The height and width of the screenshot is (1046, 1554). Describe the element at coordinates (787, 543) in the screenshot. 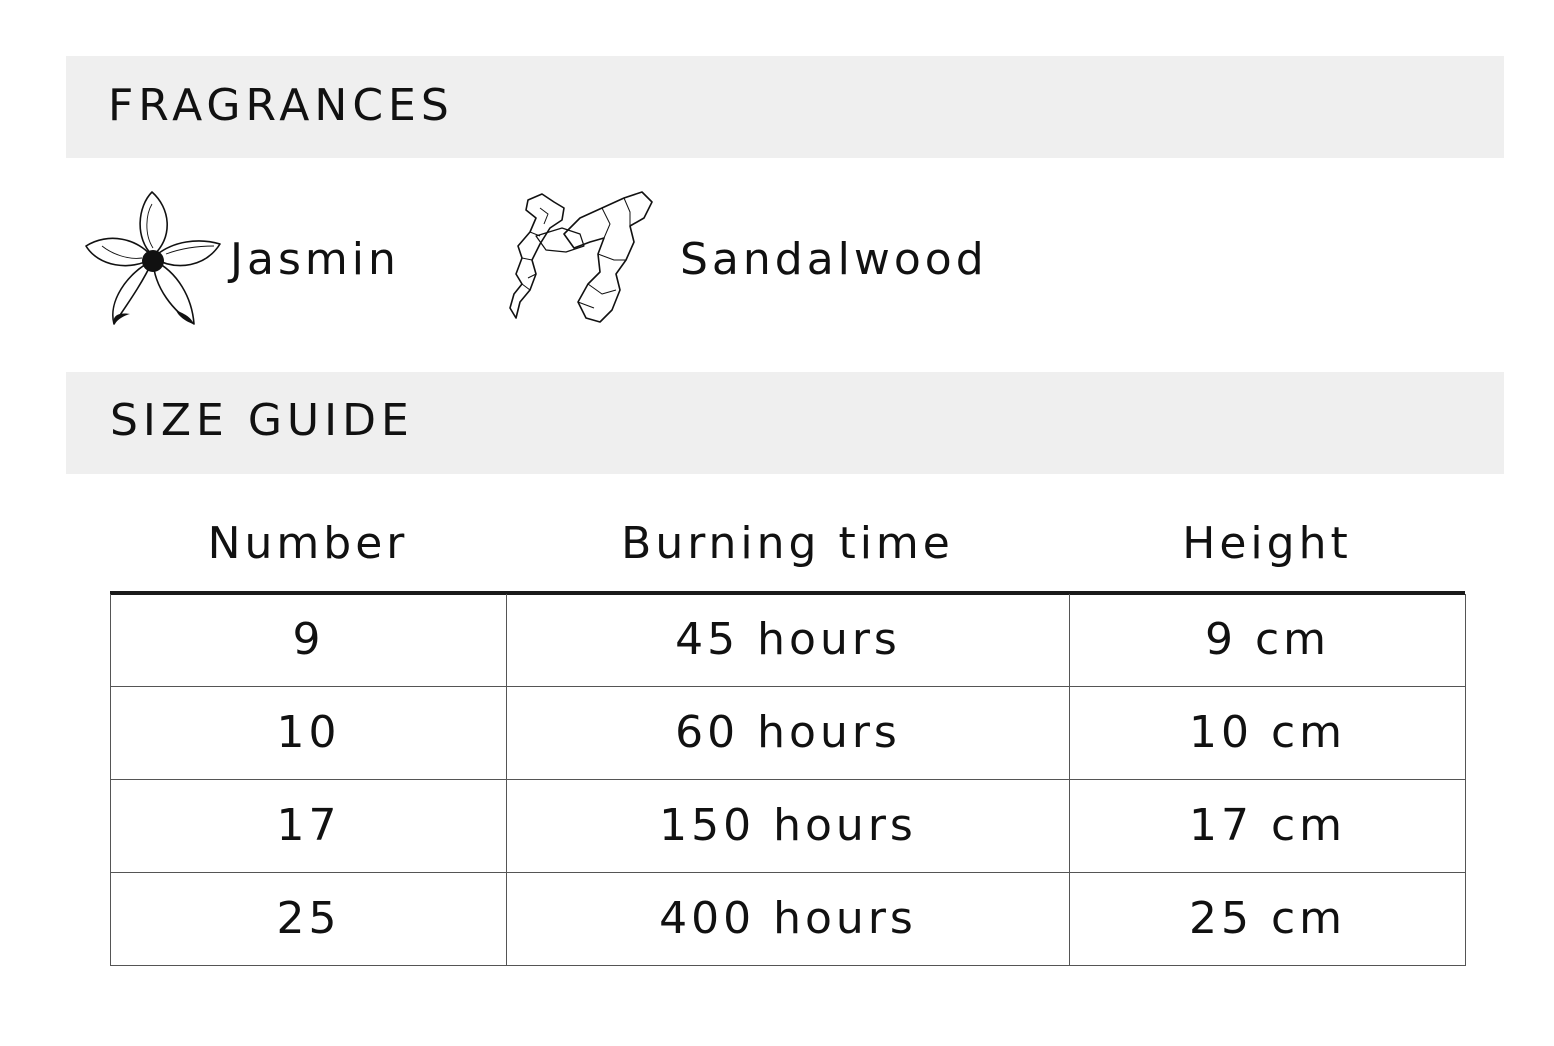

I see `column-header-burning-time: Burning time` at that location.